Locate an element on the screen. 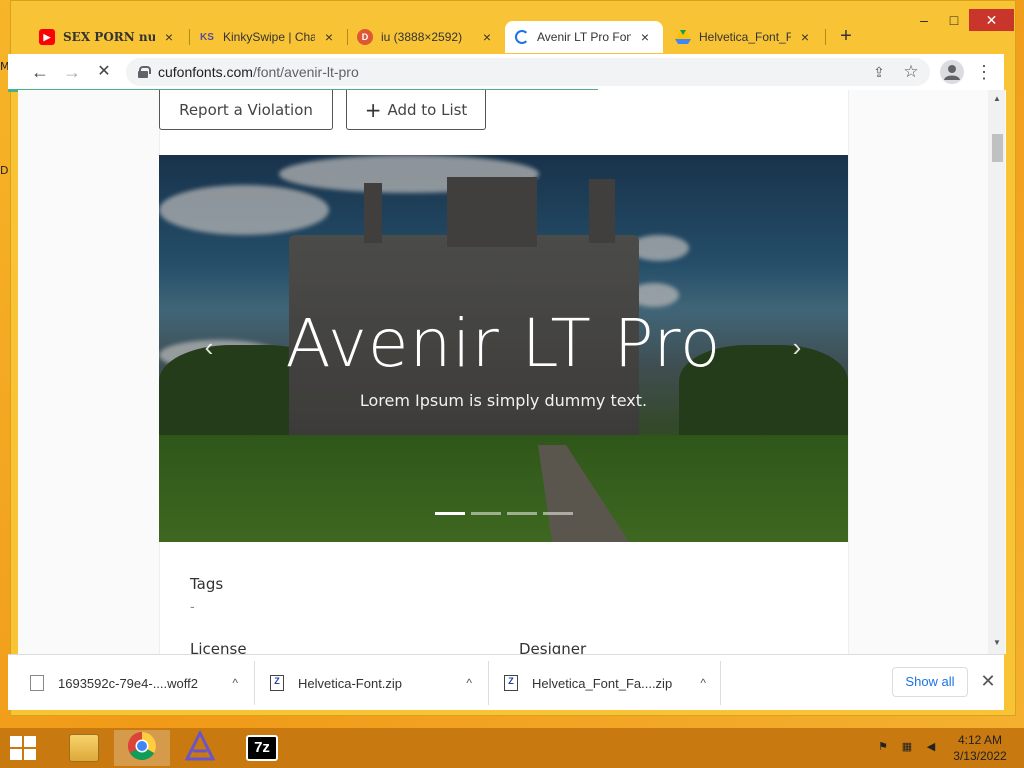  tab-title: Avenir LT Pro Fon is located at coordinates (584, 37).